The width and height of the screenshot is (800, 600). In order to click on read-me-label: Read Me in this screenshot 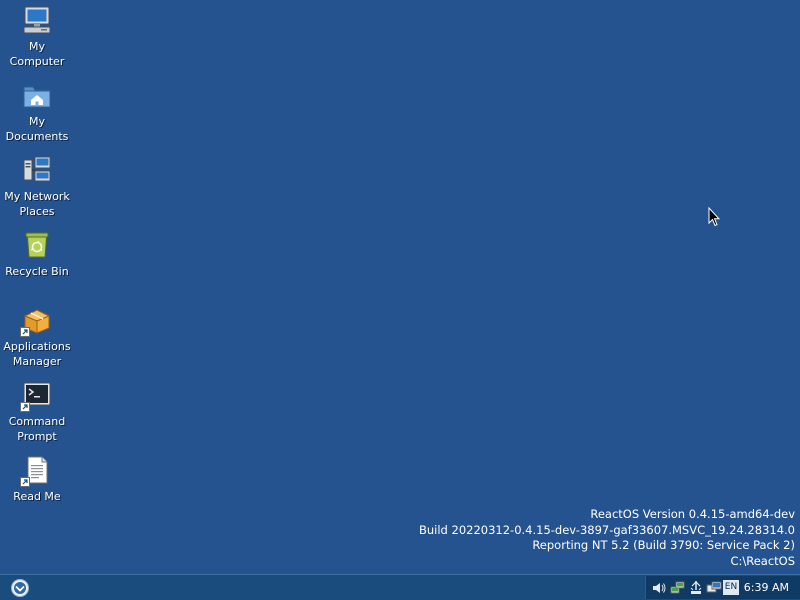, I will do `click(37, 496)`.